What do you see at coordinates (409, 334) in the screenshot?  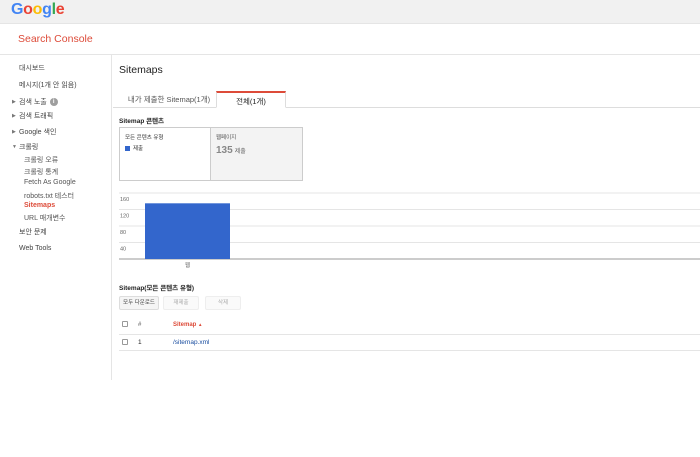 I see `table-header-divider` at bounding box center [409, 334].